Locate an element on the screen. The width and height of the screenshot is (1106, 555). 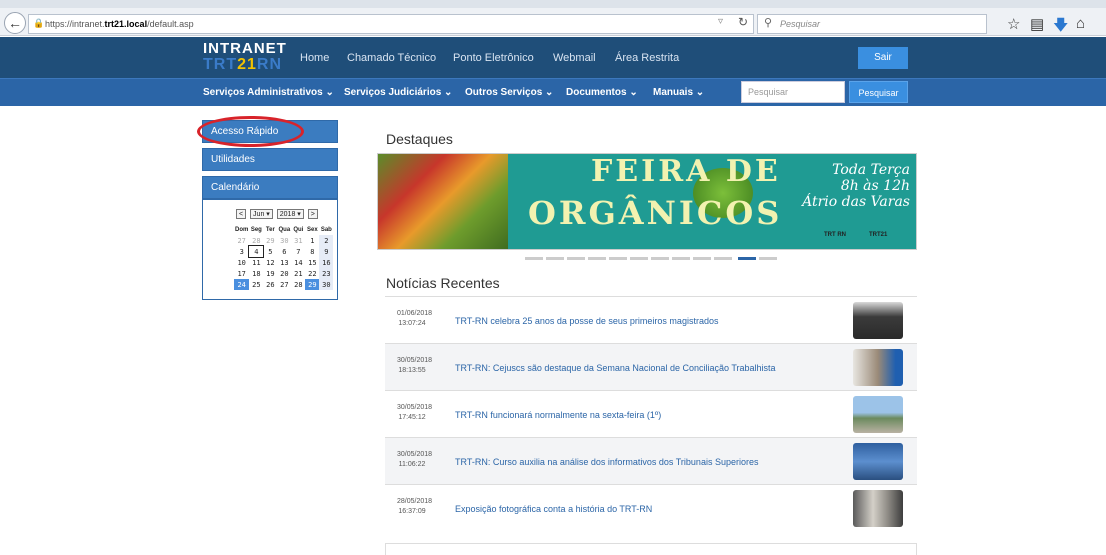
calendar-day: 18 is located at coordinates (256, 273).